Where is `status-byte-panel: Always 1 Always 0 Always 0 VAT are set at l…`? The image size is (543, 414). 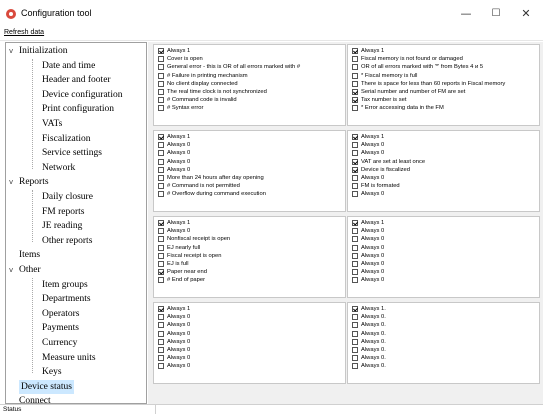
status-byte-panel: Always 1 Always 0 Always 0 VAT are set at l… is located at coordinates (443, 171).